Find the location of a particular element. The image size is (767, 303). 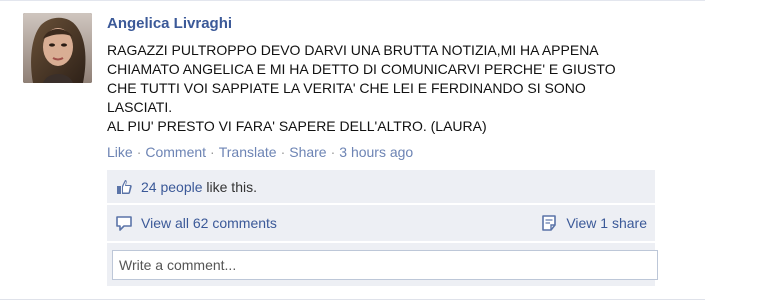

profile-photo is located at coordinates (57, 48).